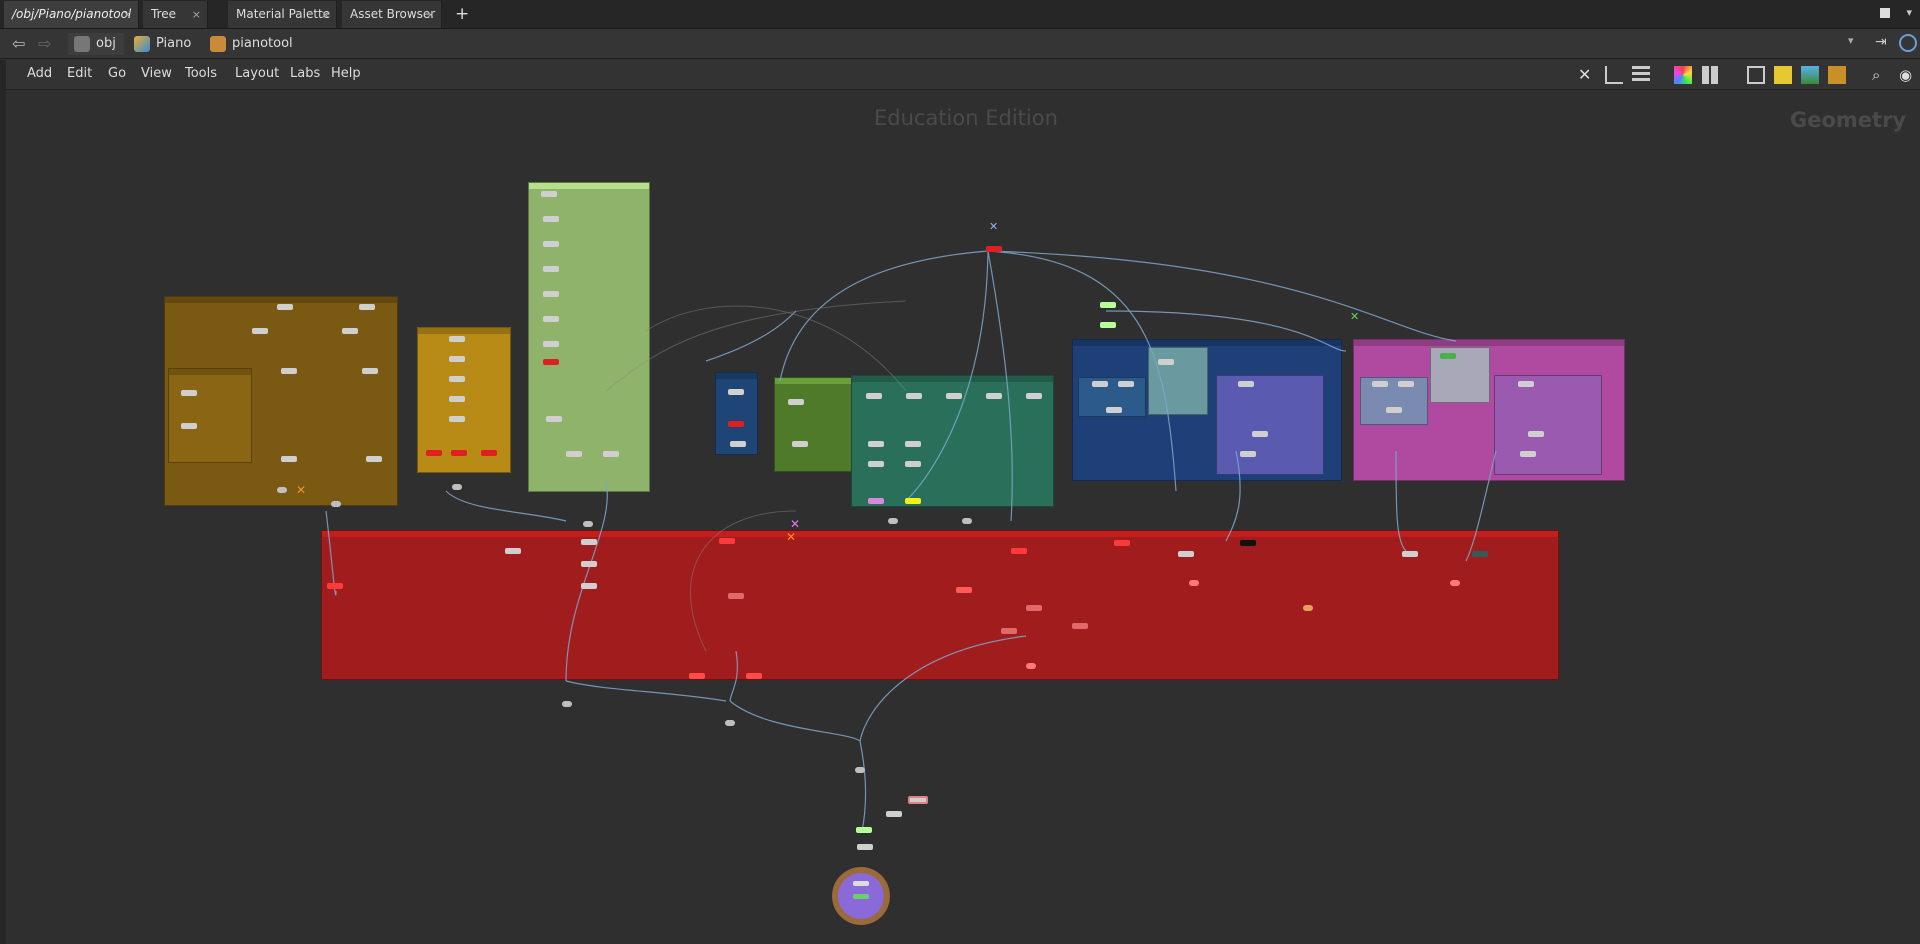 This screenshot has width=1920, height=944. Describe the element at coordinates (305, 73) in the screenshot. I see `menu-labs: Labs` at that location.